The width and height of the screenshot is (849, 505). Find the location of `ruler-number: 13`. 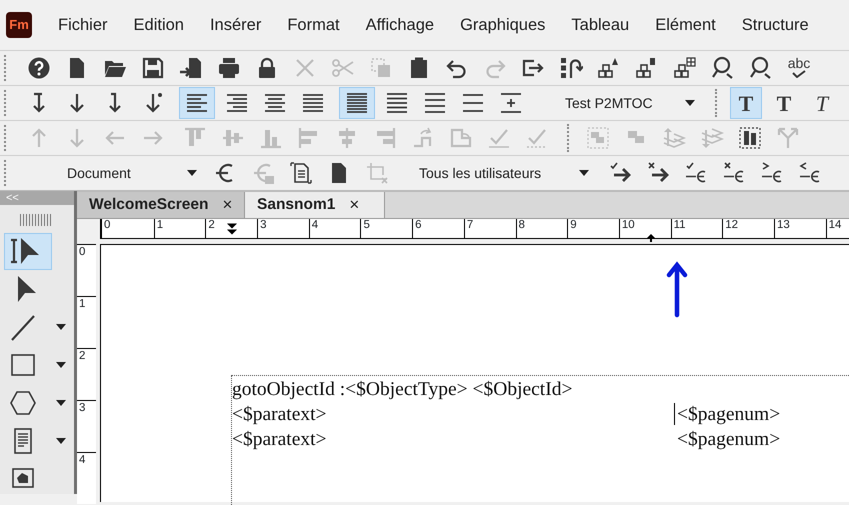

ruler-number: 13 is located at coordinates (800, 228).